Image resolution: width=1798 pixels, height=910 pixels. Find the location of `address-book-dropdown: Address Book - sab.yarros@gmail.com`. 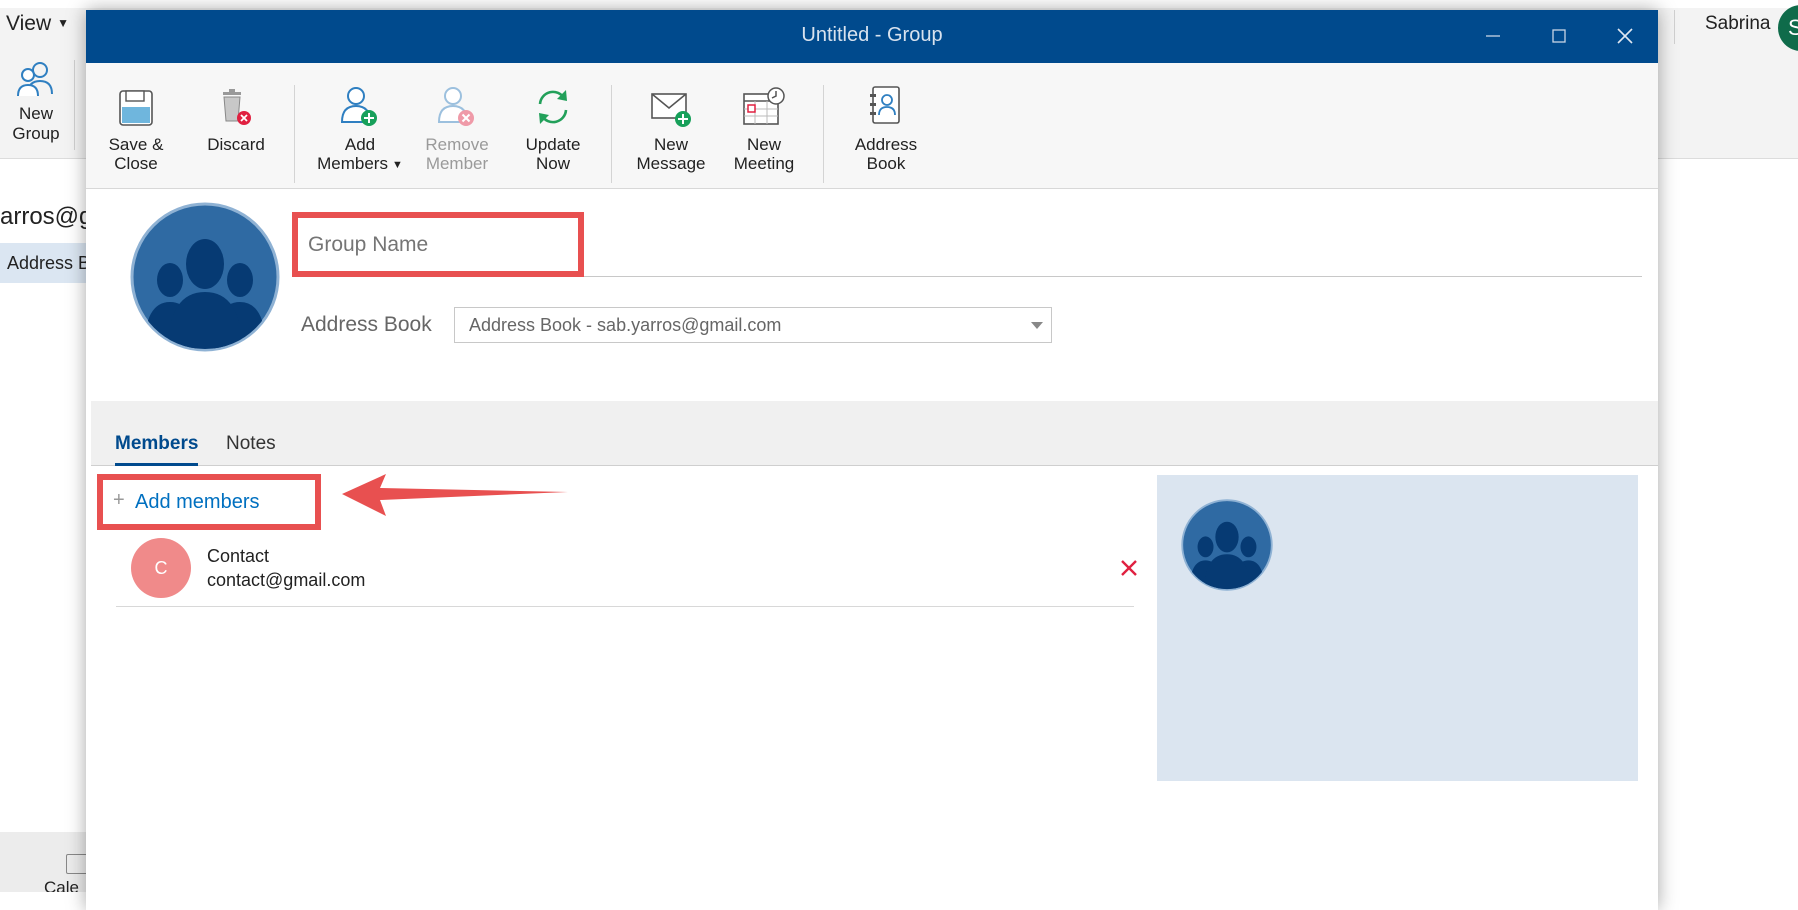

address-book-dropdown: Address Book - sab.yarros@gmail.com is located at coordinates (753, 325).